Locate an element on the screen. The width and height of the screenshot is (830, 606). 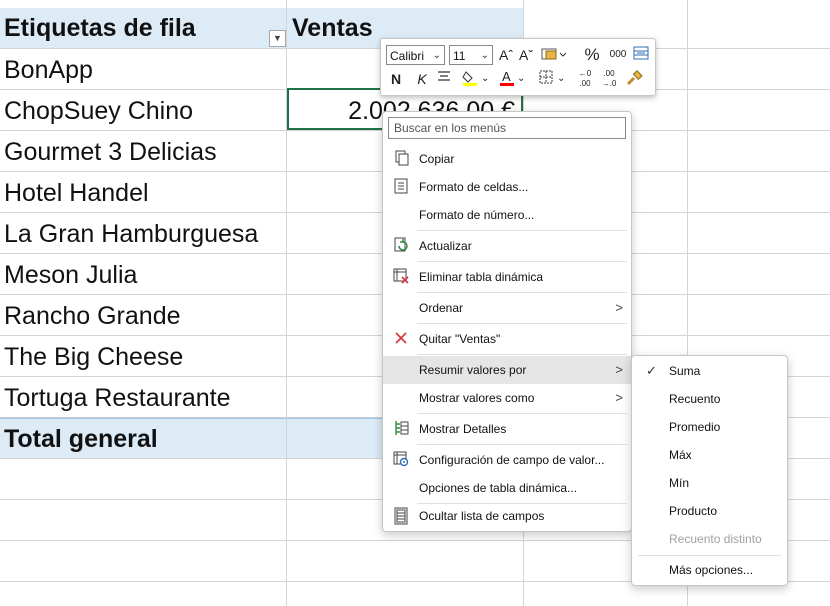
submenu-item-promedio: Promedio is located at coordinates (709, 427).